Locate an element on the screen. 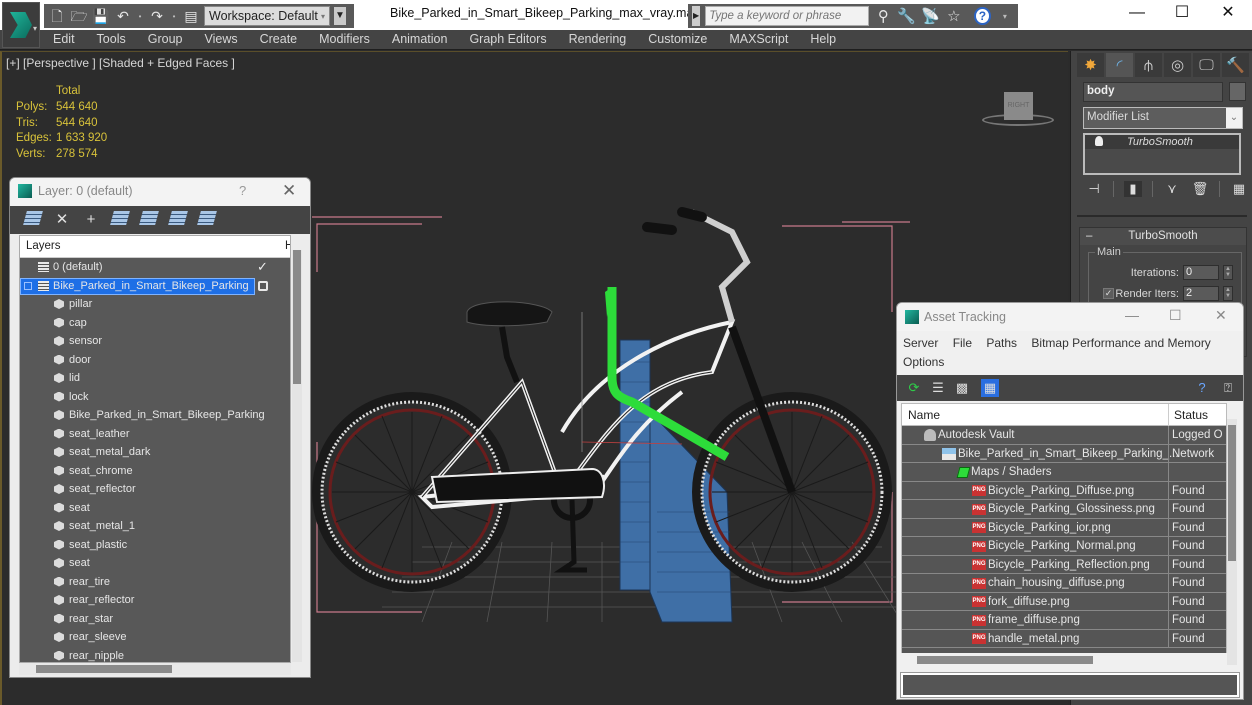 The image size is (1252, 705). asset-row: PNG Bicycle_Parking_Glossiness.png Found is located at coordinates (1064, 509).